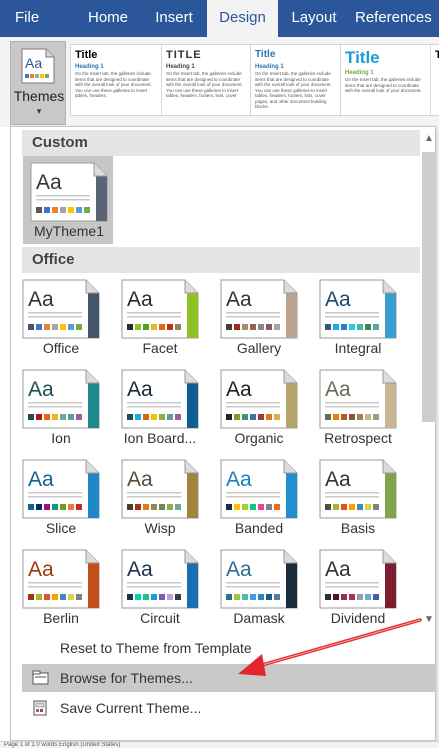  Describe the element at coordinates (39, 96) in the screenshot. I see `themes-label: Themes` at that location.